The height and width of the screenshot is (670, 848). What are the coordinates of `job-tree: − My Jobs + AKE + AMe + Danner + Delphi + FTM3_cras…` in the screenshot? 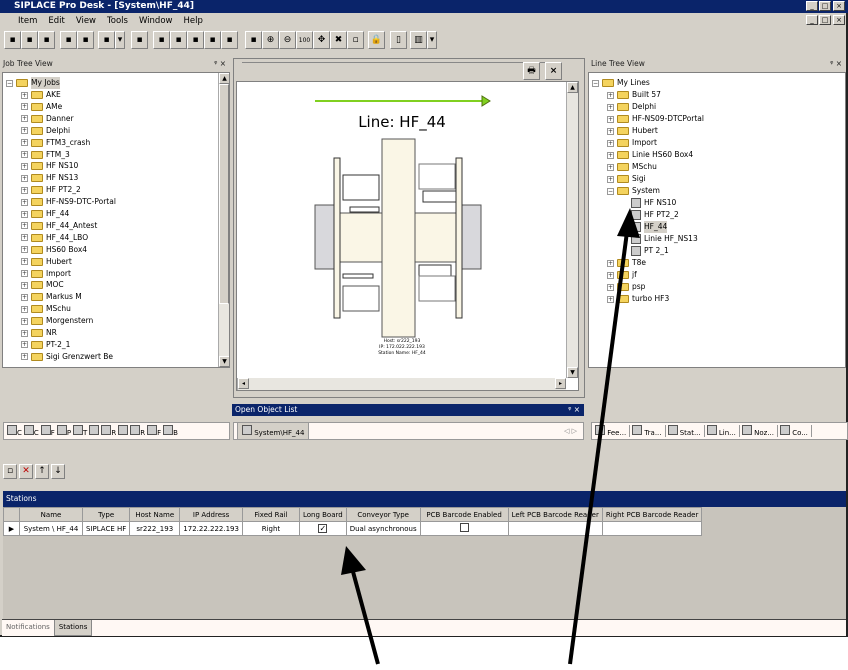 It's located at (116, 220).